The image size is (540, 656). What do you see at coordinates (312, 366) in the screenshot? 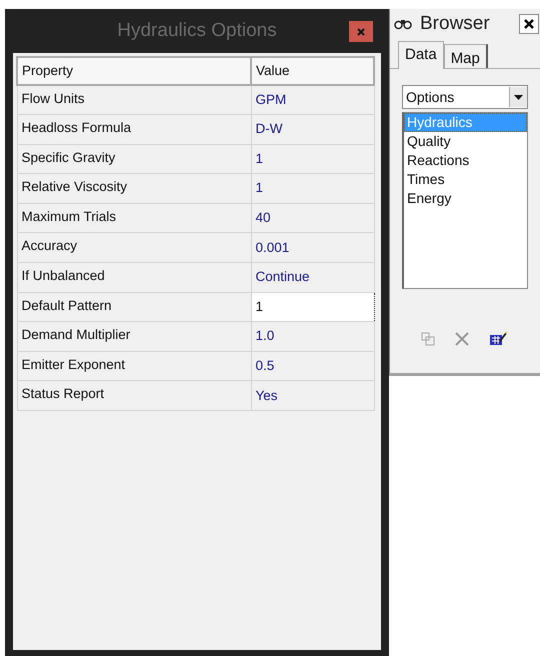
I see `value-cell: 0.5` at bounding box center [312, 366].